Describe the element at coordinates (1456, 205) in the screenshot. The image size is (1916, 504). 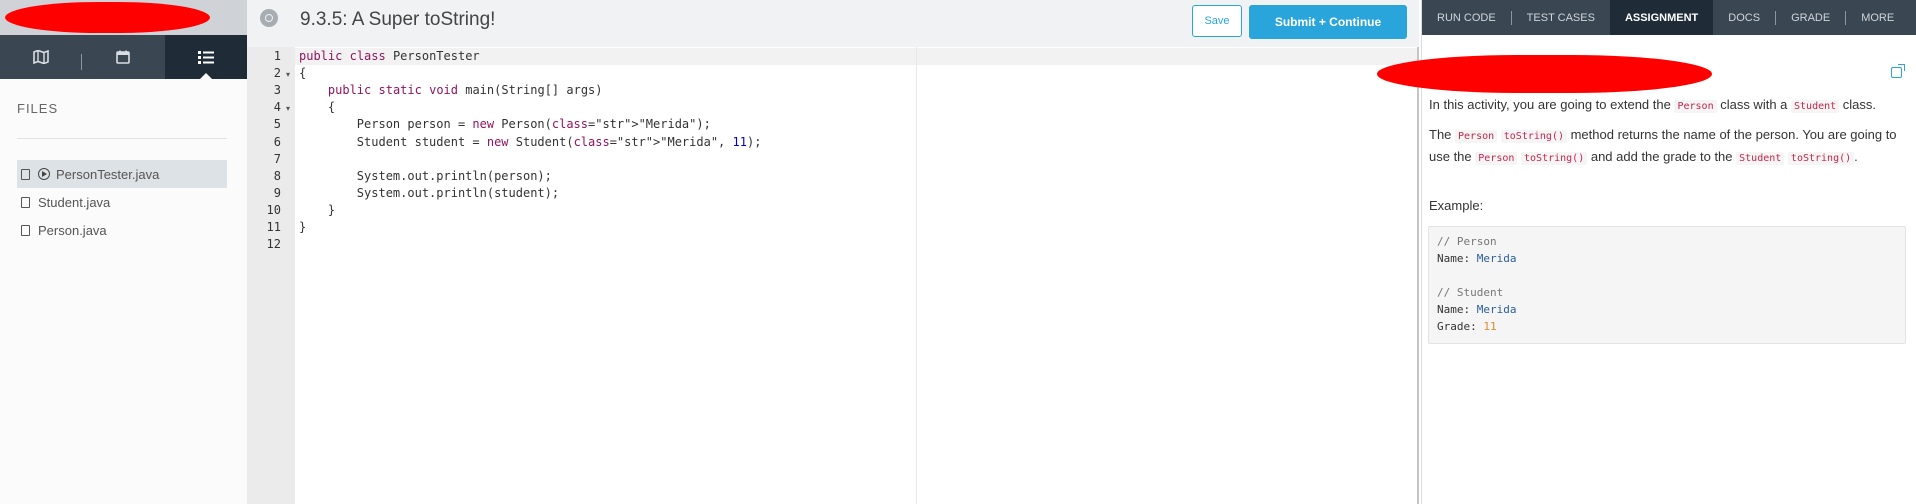
I see `example-label: Example:` at that location.